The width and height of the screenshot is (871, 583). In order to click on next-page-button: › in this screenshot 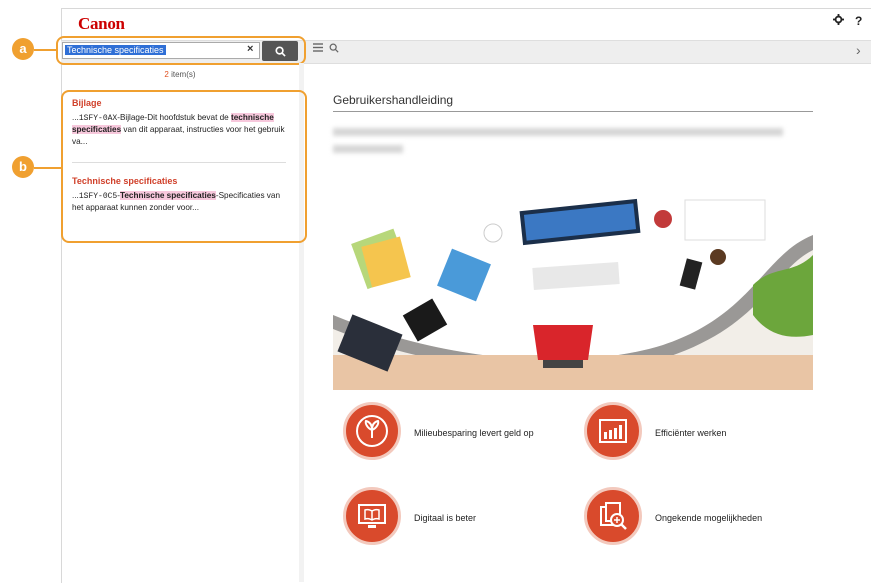, I will do `click(858, 50)`.